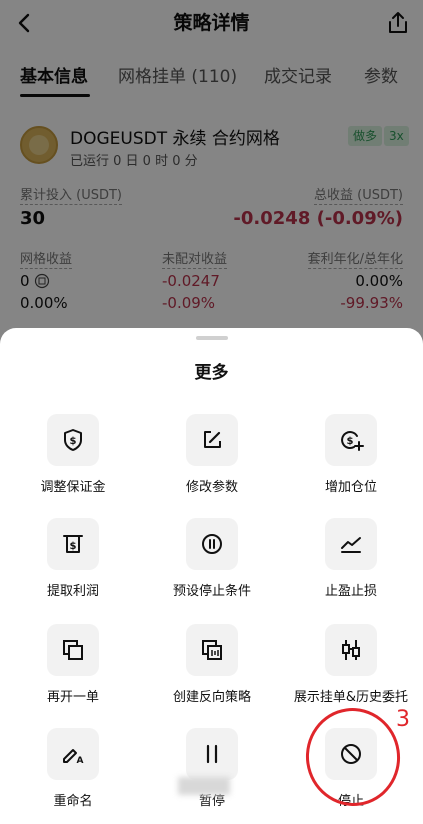 The image size is (423, 824). What do you see at coordinates (204, 786) in the screenshot?
I see `blurred-region` at bounding box center [204, 786].